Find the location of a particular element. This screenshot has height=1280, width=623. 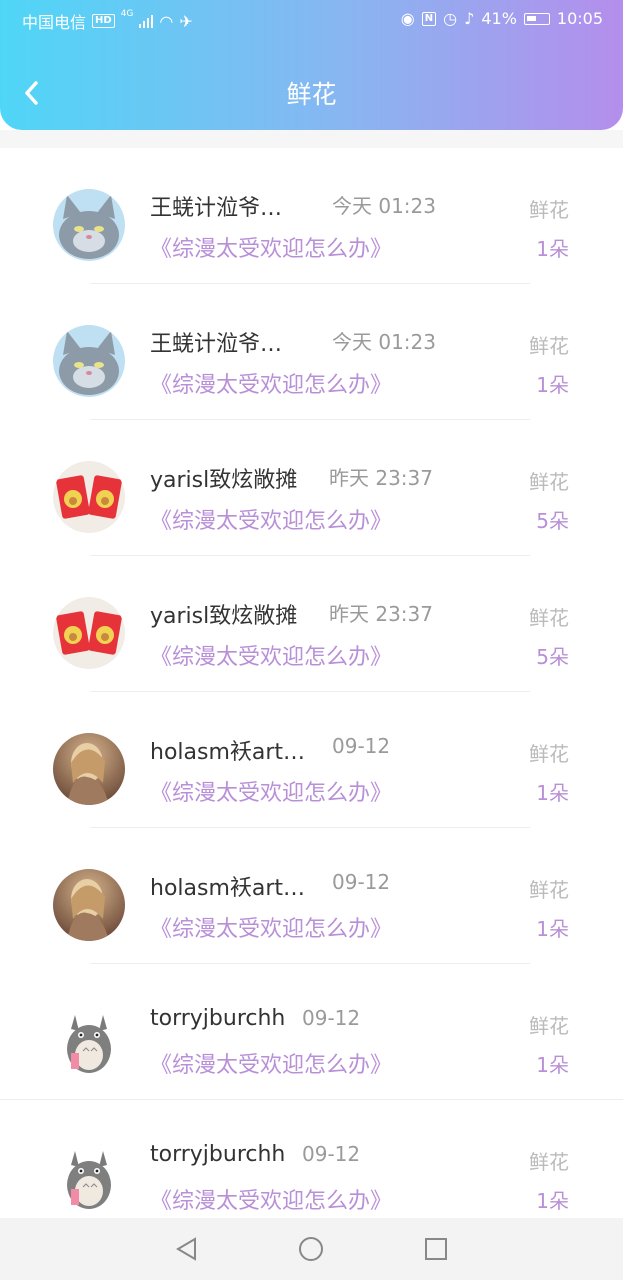

nav-home-button is located at coordinates (311, 1249).